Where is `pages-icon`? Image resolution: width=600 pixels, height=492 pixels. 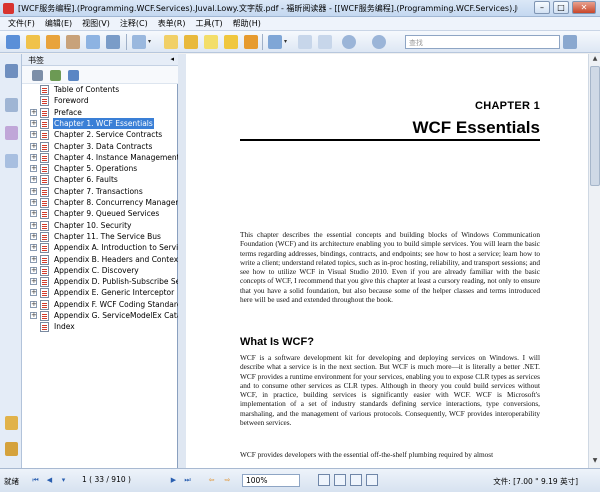
pages-icon is located at coordinates (11, 105).